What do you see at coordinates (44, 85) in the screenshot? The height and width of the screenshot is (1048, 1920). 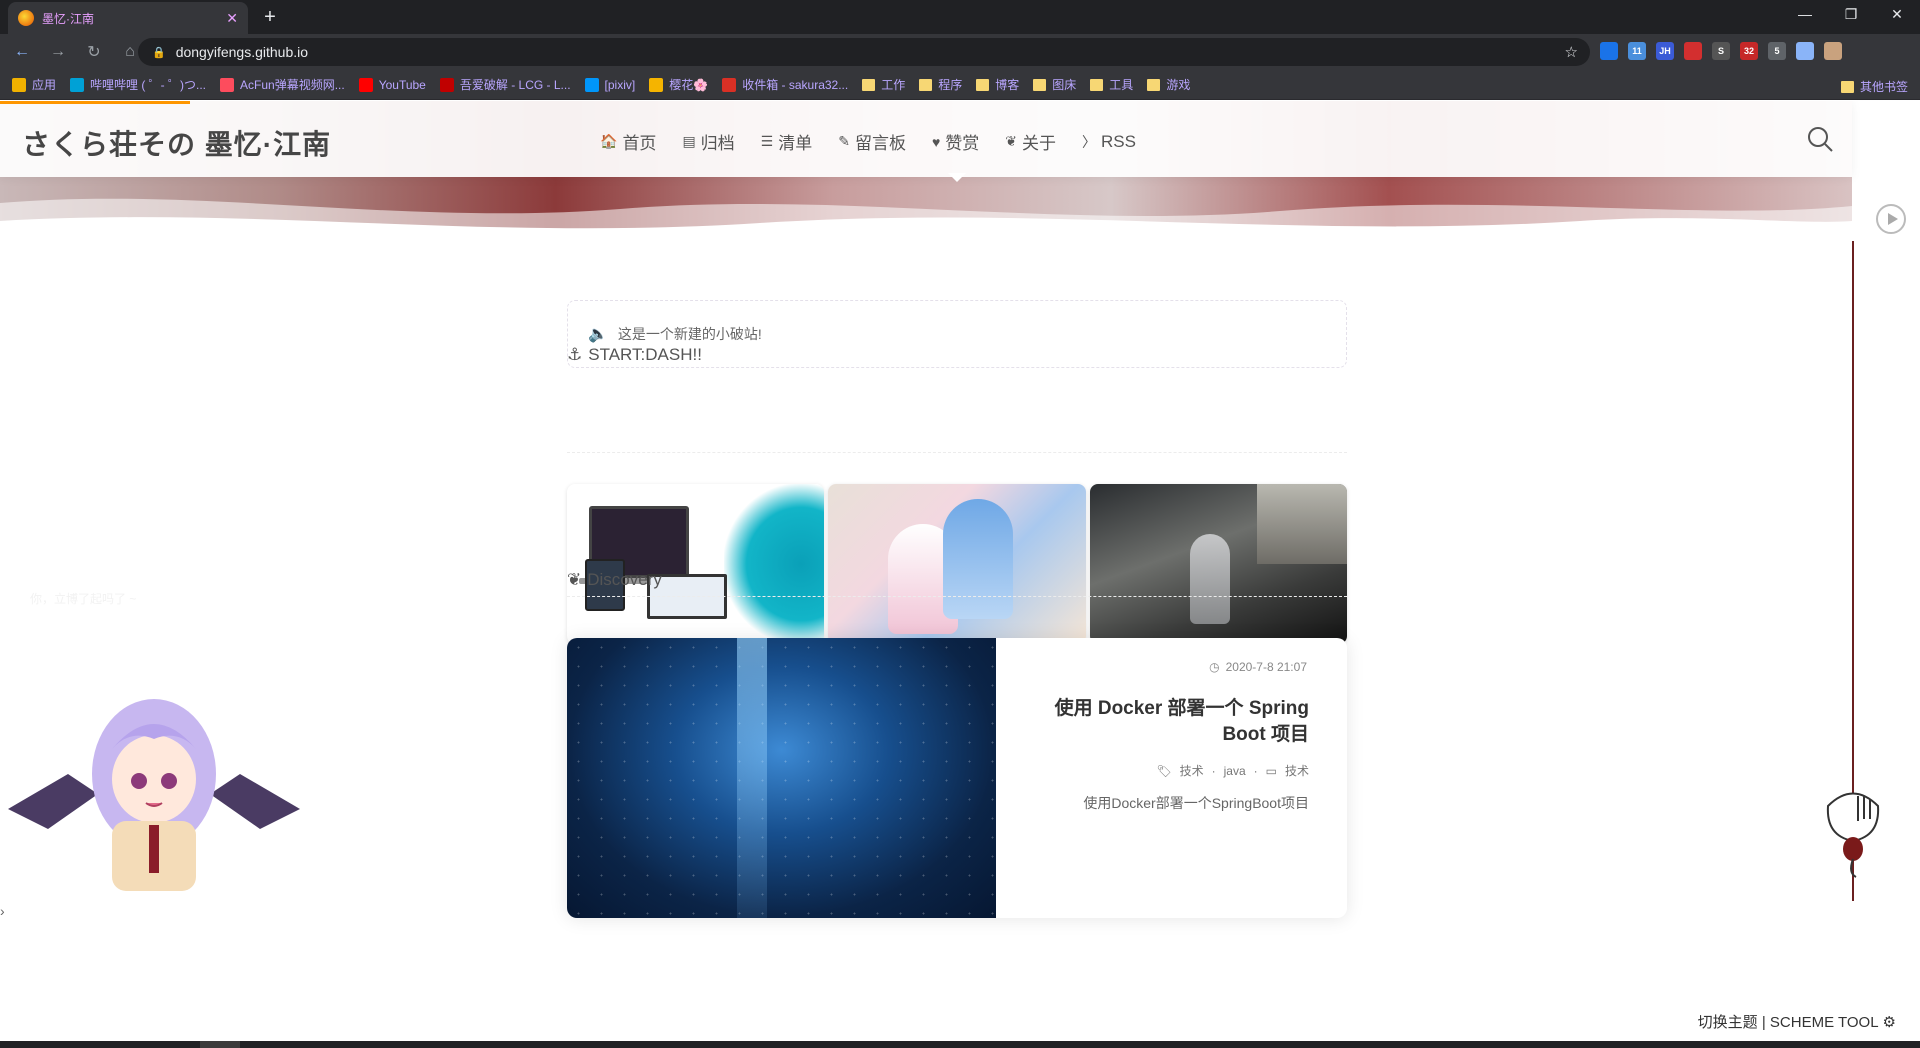 I see `bookmark-label: 应用` at bounding box center [44, 85].